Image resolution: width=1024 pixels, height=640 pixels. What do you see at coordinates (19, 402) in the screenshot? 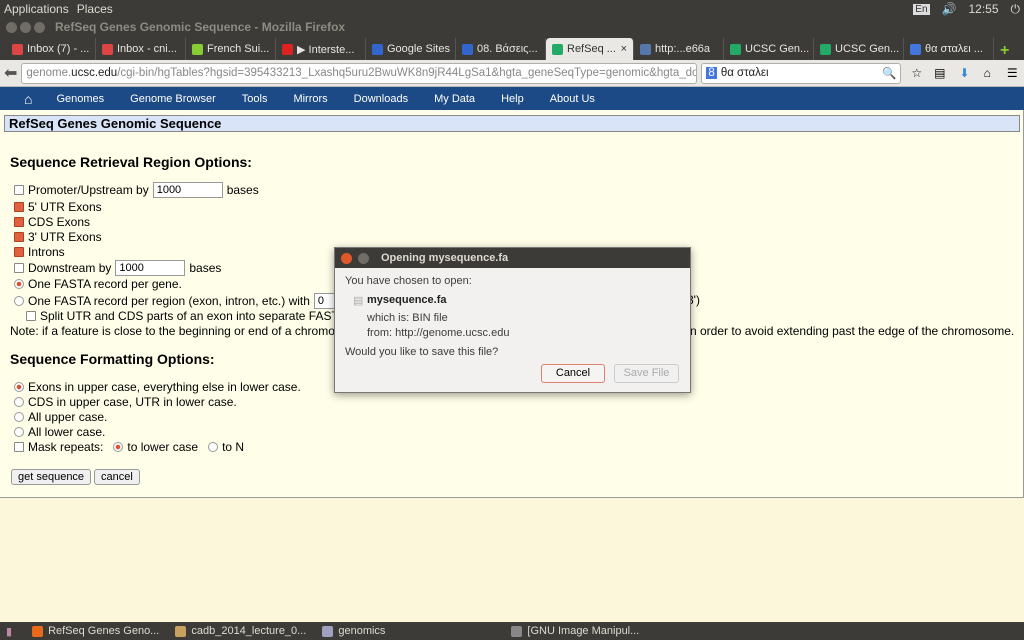
I see `format-cds-radio` at bounding box center [19, 402].